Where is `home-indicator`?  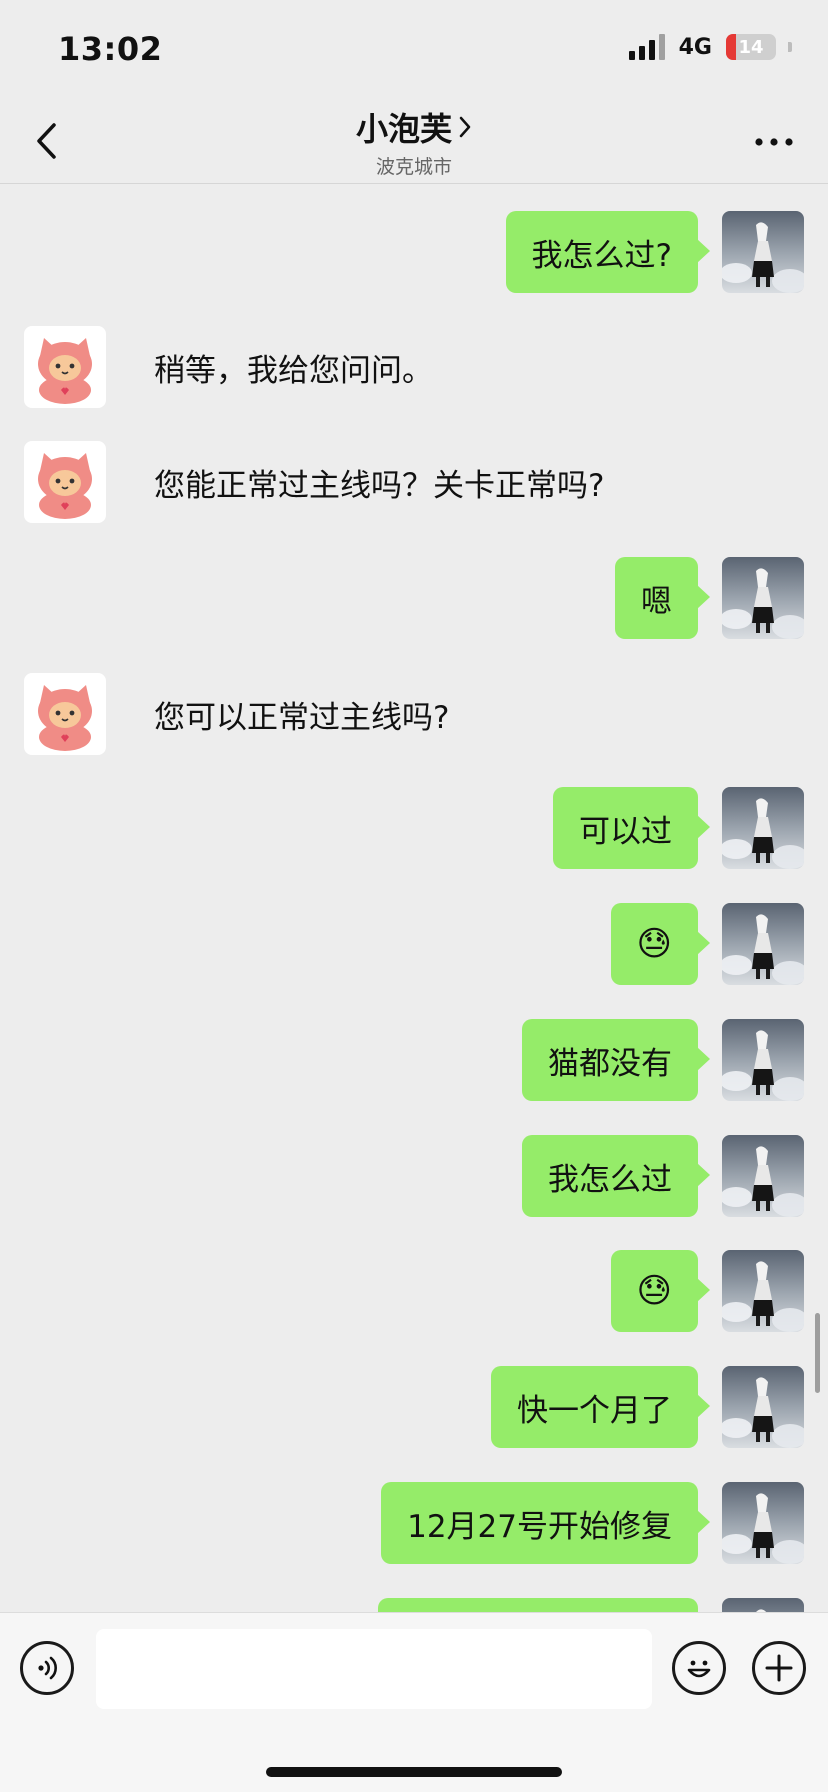
home-indicator is located at coordinates (414, 1772).